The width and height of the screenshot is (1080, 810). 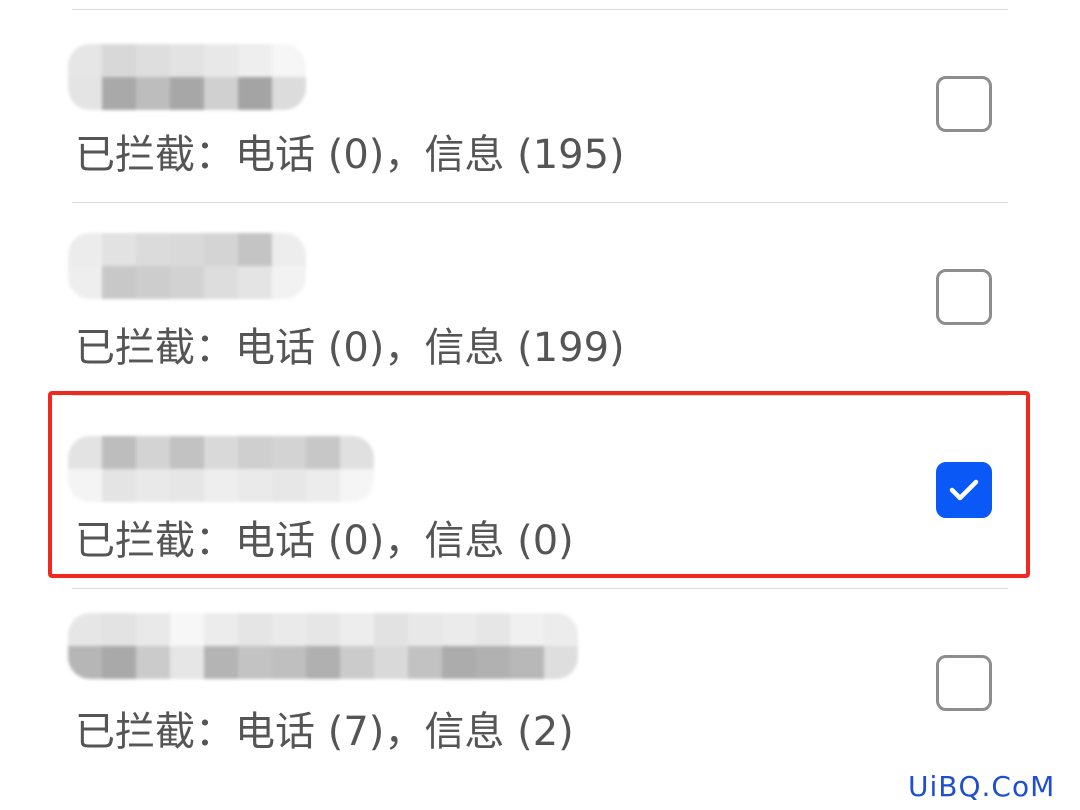 I want to click on watermark-text: UiBQ.CoM, so click(x=982, y=786).